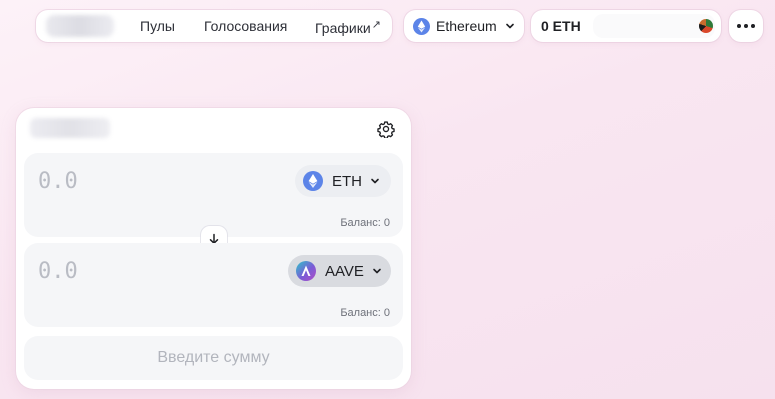 Image resolution: width=775 pixels, height=399 pixels. What do you see at coordinates (739, 26) in the screenshot?
I see `more-dots-icon` at bounding box center [739, 26].